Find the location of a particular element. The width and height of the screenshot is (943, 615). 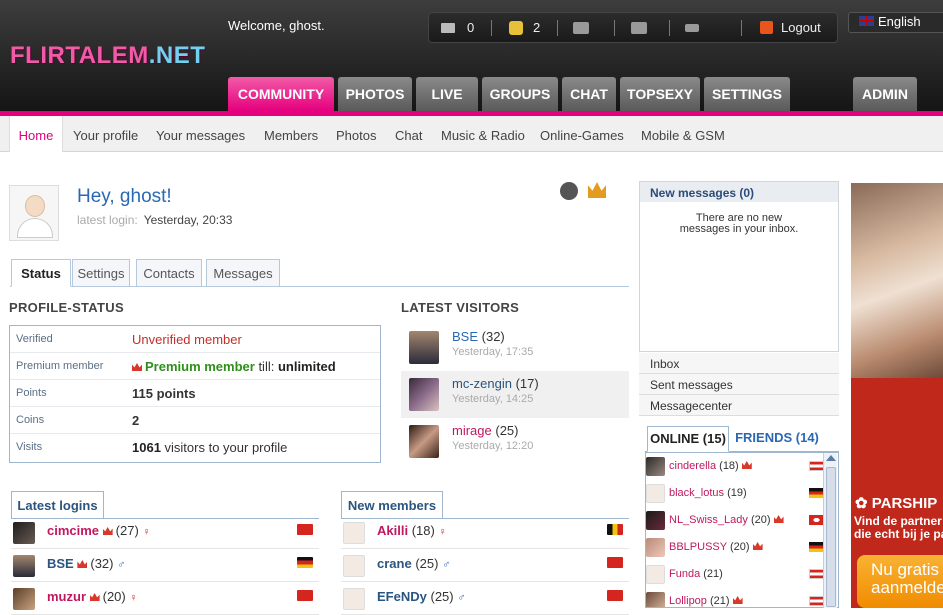

subnav-your-profile: Your profile is located at coordinates (105, 134).